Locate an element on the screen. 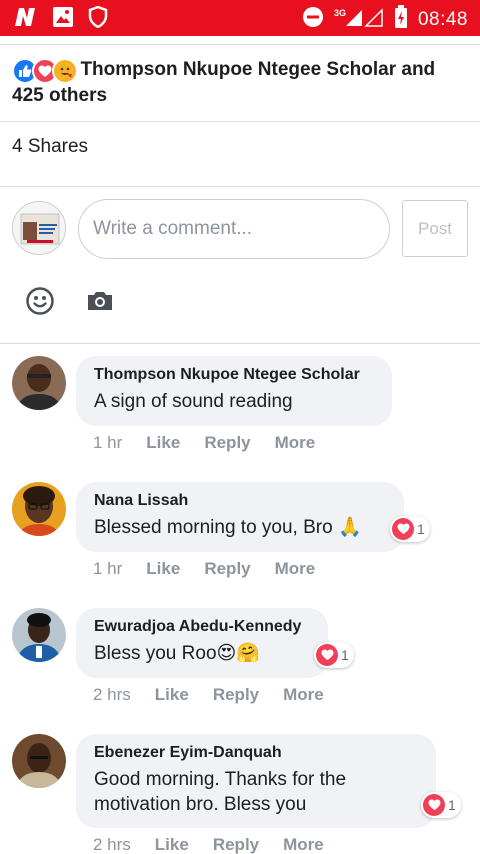 Image resolution: width=480 pixels, height=854 pixels. comment-bubble: Ewuradjoa Abedu-Kennedy Bless you Roo😍🤗 is located at coordinates (202, 643).